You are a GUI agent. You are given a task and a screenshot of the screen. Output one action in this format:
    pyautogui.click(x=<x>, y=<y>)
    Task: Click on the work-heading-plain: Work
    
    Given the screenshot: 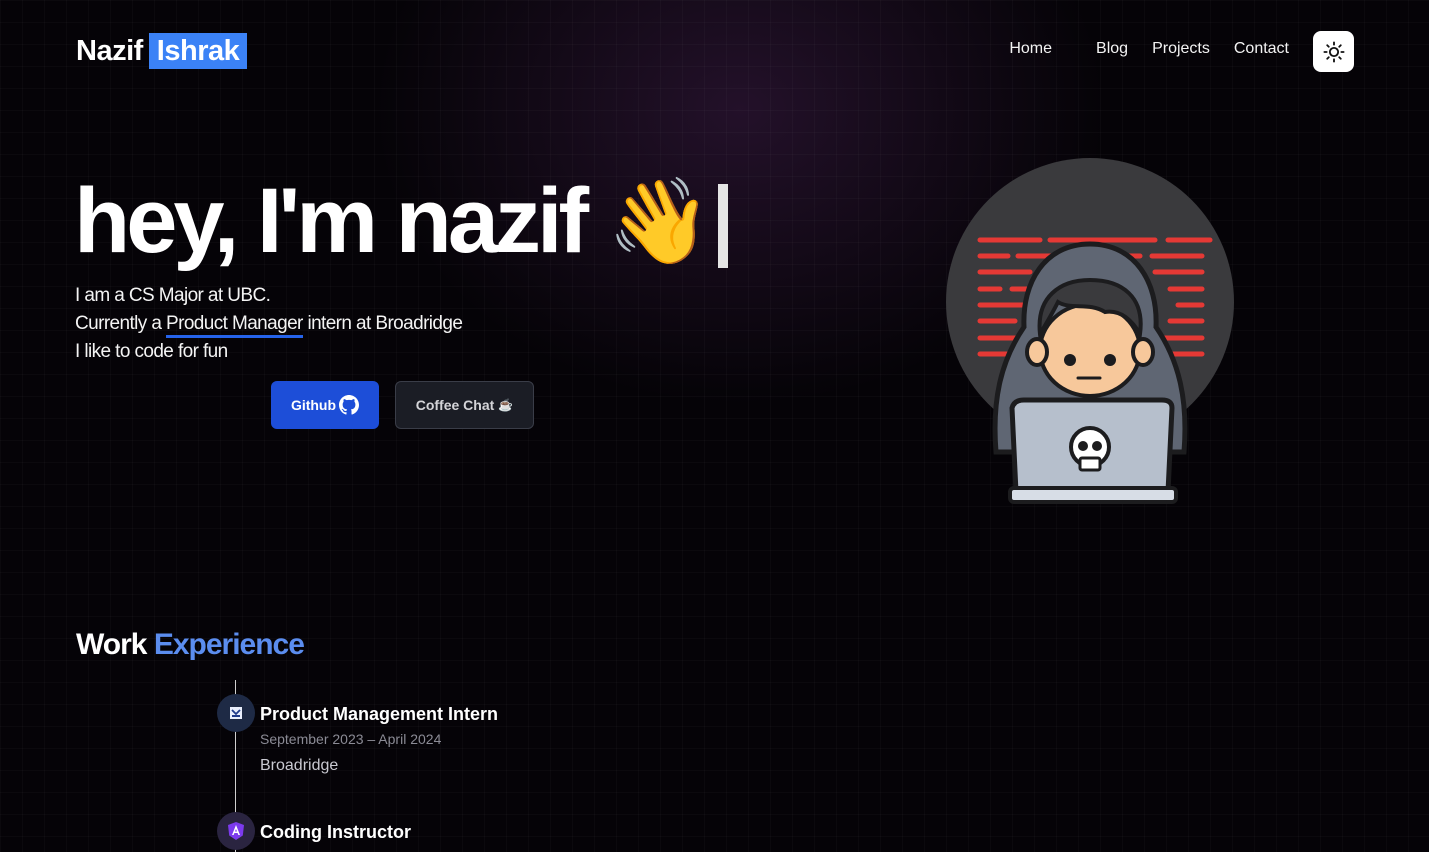 What is the action you would take?
    pyautogui.click(x=111, y=644)
    